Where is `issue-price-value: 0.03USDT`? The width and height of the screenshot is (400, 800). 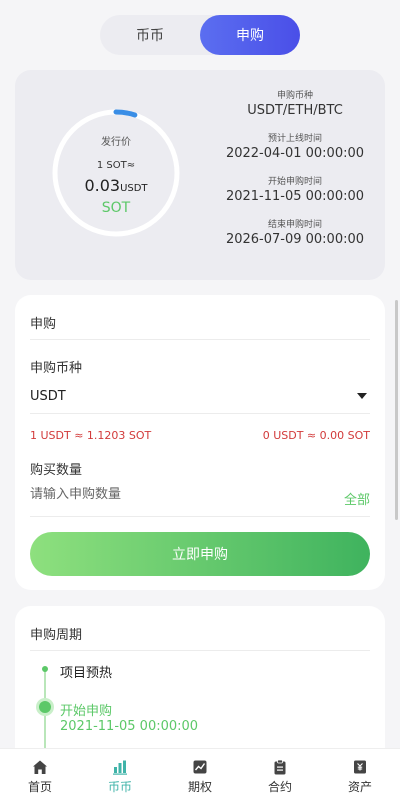
issue-price-value: 0.03USDT is located at coordinates (116, 185).